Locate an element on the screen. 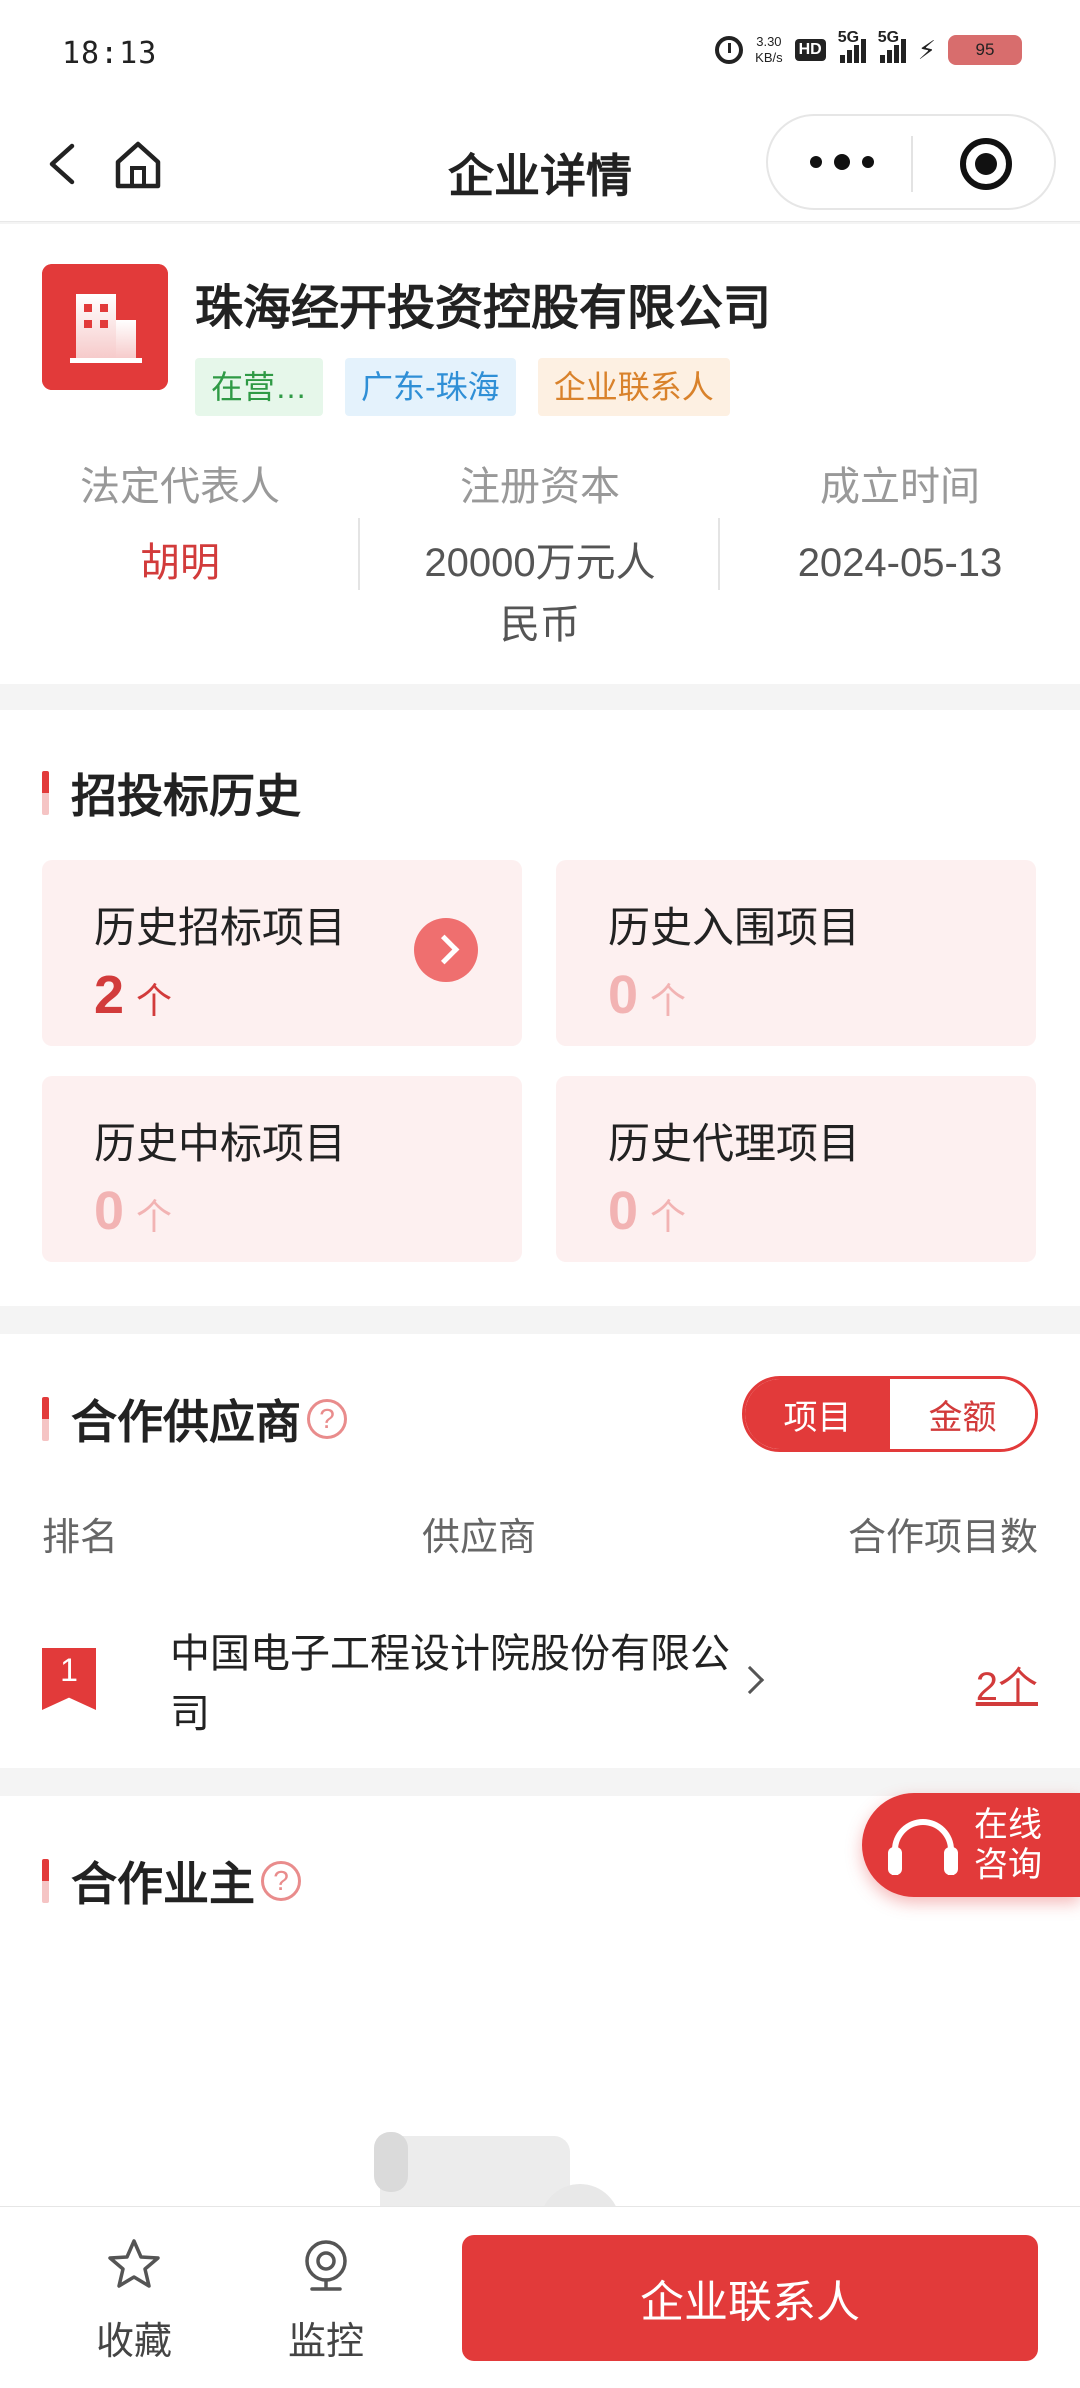 This screenshot has height=2388, width=1080. section-title: 合作供应商 ? is located at coordinates (194, 1419).